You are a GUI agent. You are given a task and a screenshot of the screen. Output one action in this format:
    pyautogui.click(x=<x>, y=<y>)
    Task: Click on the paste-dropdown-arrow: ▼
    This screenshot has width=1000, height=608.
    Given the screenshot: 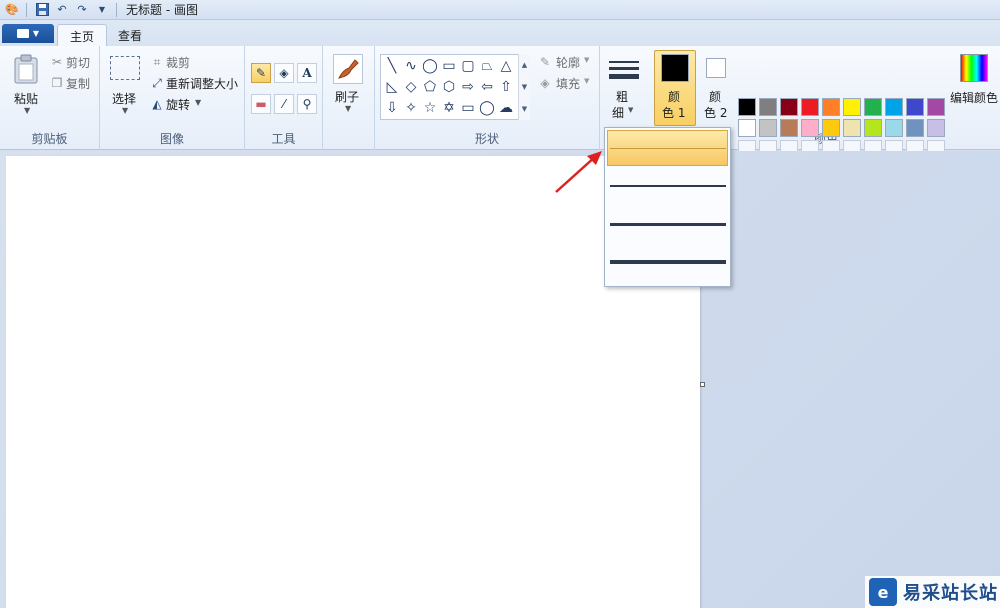 What is the action you would take?
    pyautogui.click(x=27, y=110)
    